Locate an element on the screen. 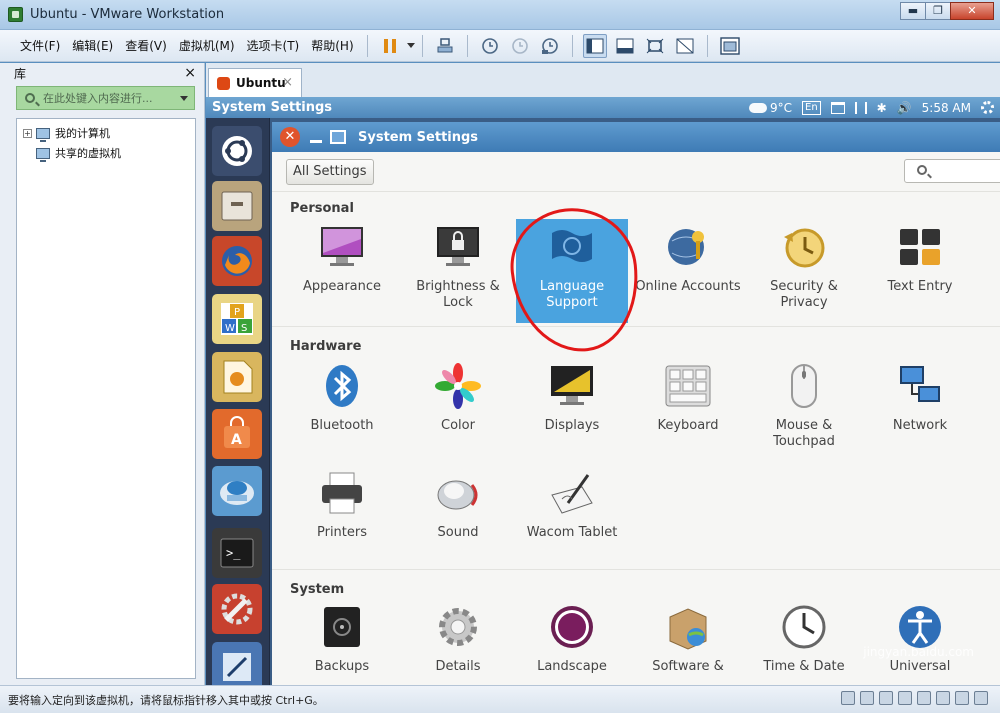 The image size is (1000, 713). network-adapter-icon is located at coordinates (905, 698).